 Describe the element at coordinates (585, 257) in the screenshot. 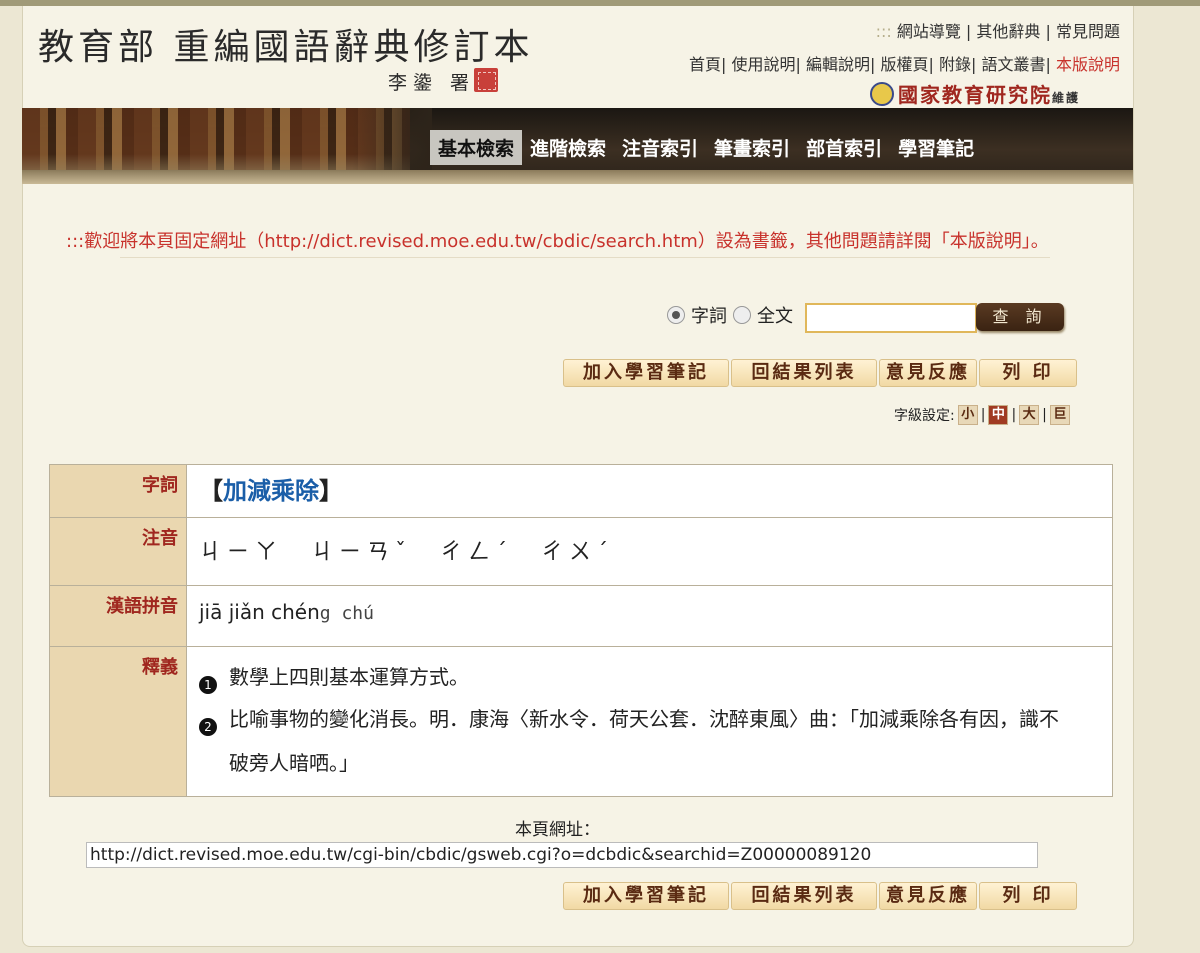

I see `divider` at that location.